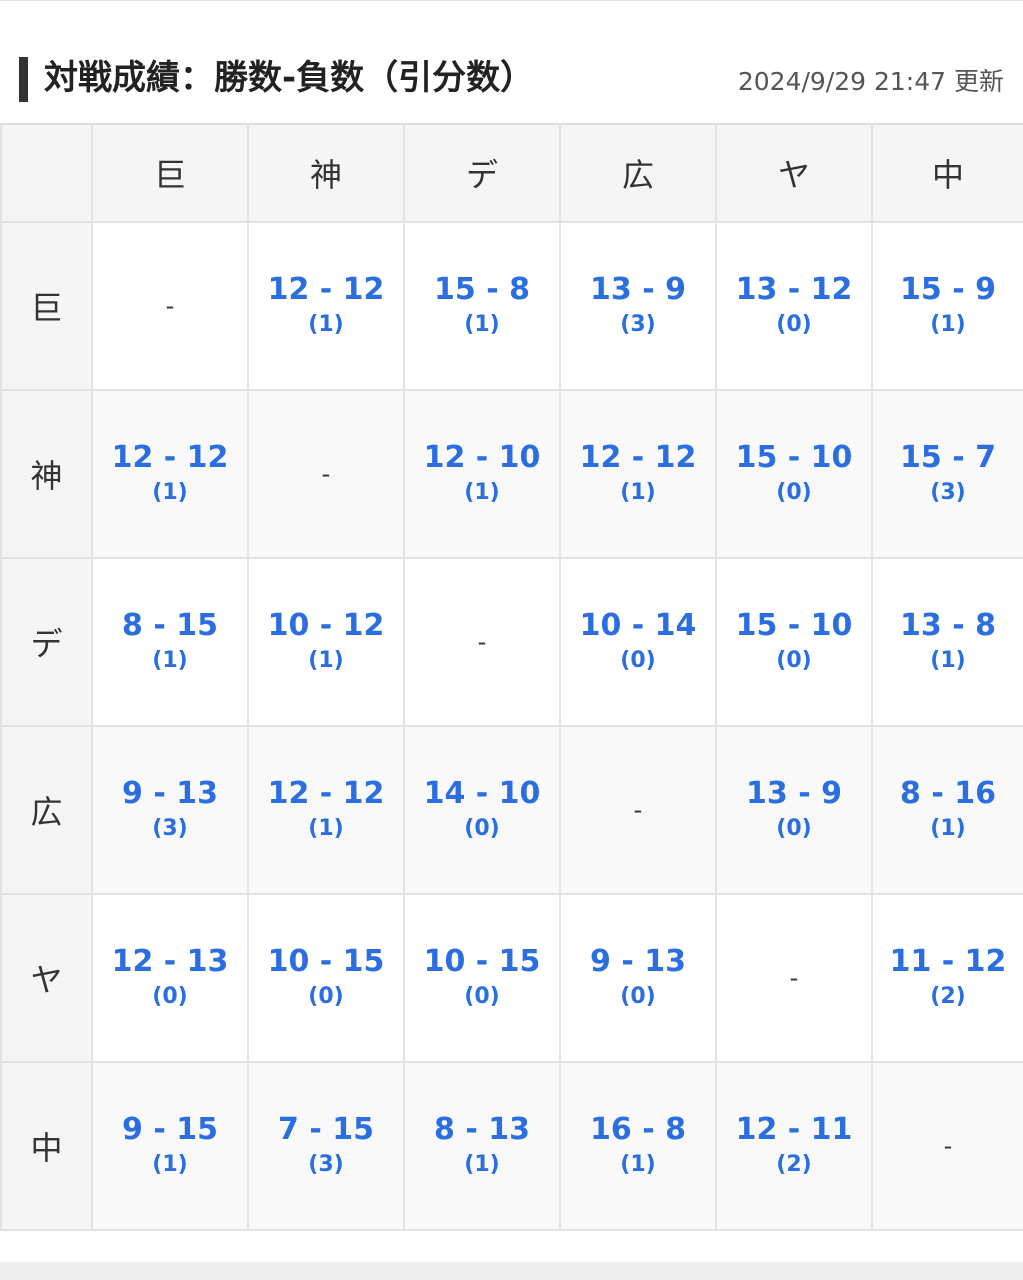  What do you see at coordinates (170, 173) in the screenshot?
I see `column-header-giants: 巨` at bounding box center [170, 173].